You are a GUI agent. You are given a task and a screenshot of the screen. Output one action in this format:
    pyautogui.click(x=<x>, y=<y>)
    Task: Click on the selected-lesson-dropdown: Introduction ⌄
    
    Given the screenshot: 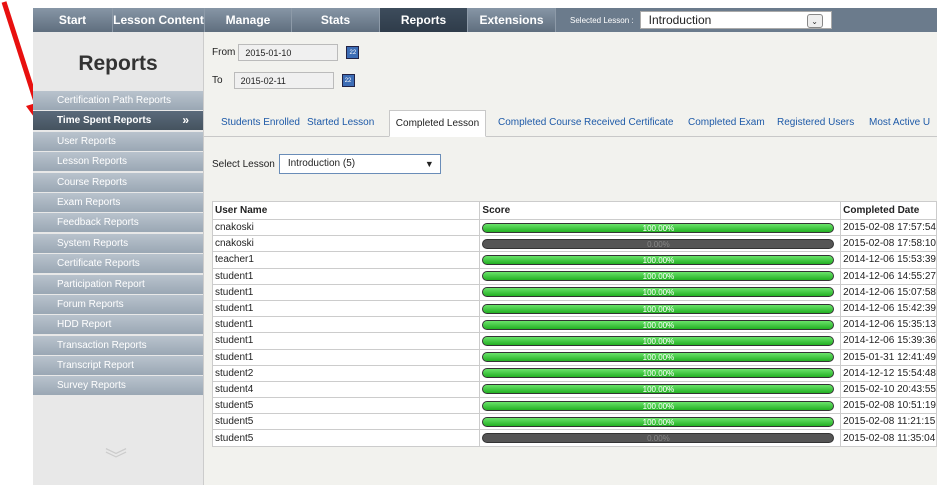 What is the action you would take?
    pyautogui.click(x=735, y=20)
    